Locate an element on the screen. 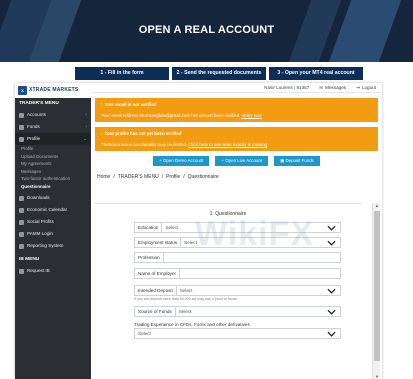  messages-link: ✉ Messages is located at coordinates (332, 88).